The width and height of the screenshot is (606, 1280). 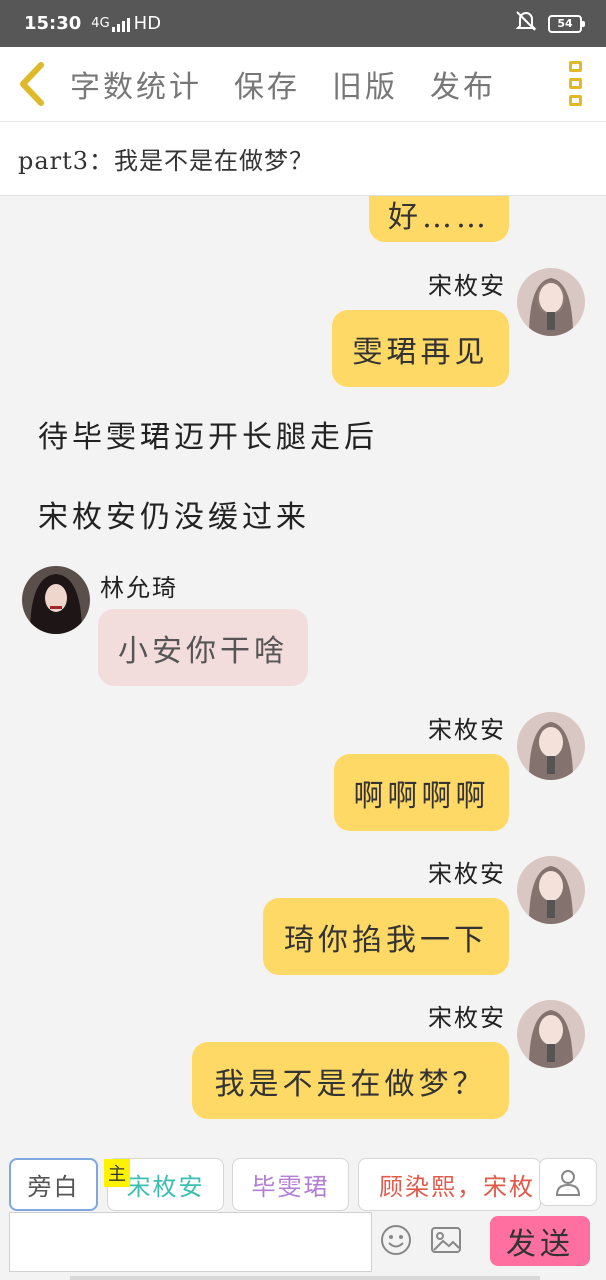 What do you see at coordinates (365, 84) in the screenshot?
I see `old-version-button: 旧版` at bounding box center [365, 84].